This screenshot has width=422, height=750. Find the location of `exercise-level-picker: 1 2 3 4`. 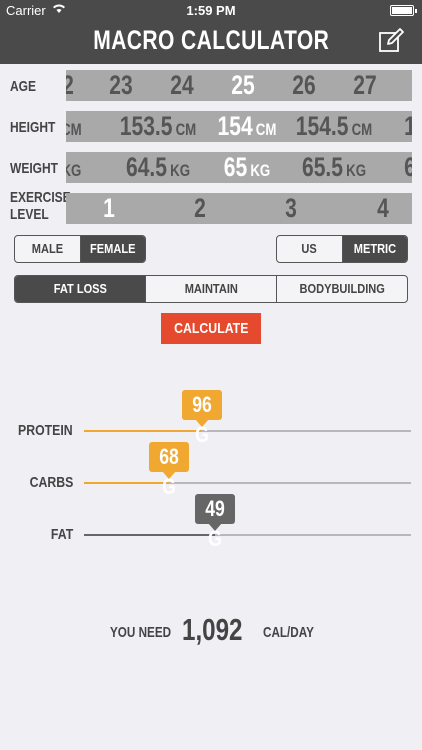

exercise-level-picker: 1 2 3 4 is located at coordinates (239, 208).